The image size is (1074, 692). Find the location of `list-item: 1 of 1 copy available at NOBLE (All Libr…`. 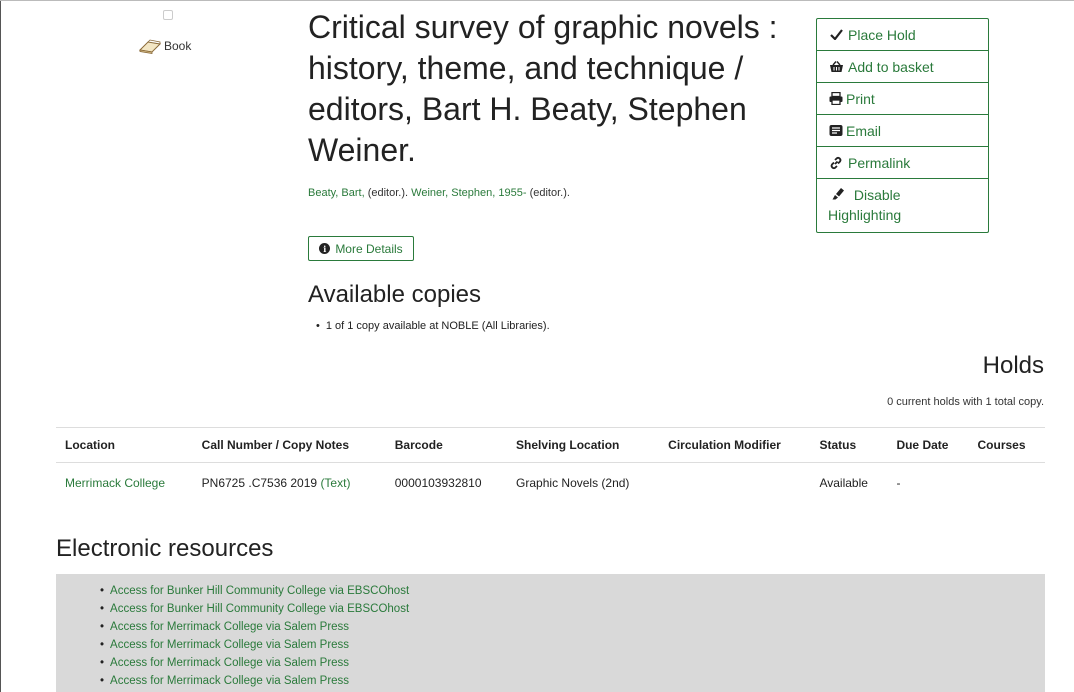

list-item: 1 of 1 copy available at NOBLE (All Libr… is located at coordinates (433, 326).